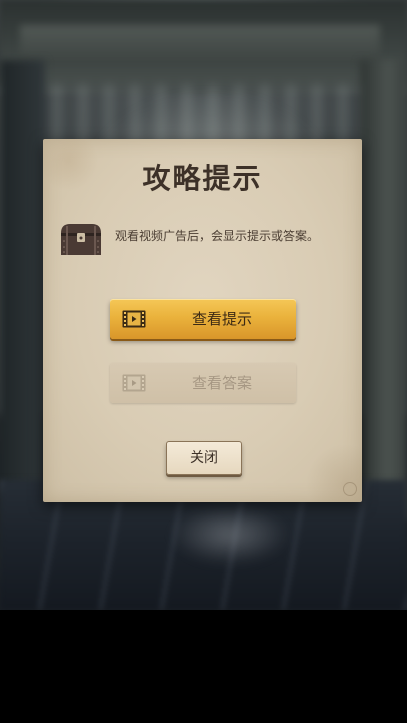 This screenshot has width=407, height=723. Describe the element at coordinates (81, 239) in the screenshot. I see `treasure-chest-icon` at that location.